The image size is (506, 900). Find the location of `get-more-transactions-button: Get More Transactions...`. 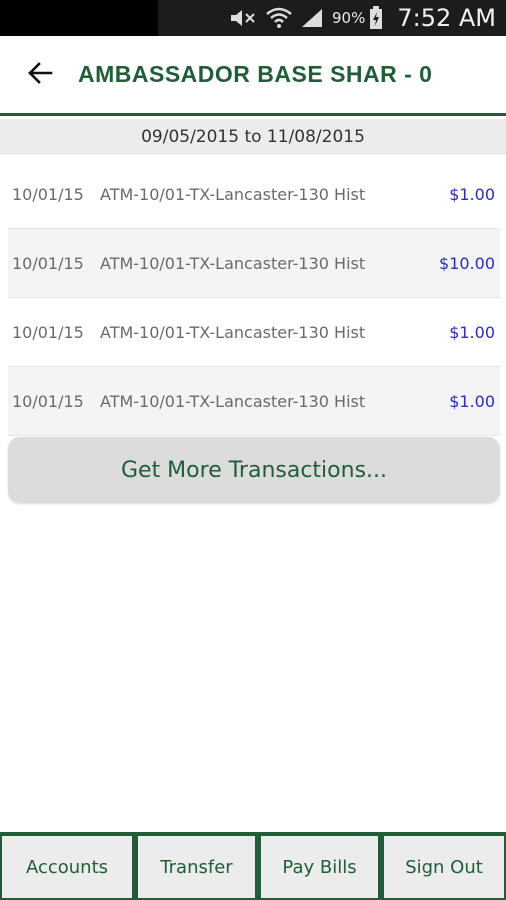

get-more-transactions-button: Get More Transactions... is located at coordinates (254, 470).